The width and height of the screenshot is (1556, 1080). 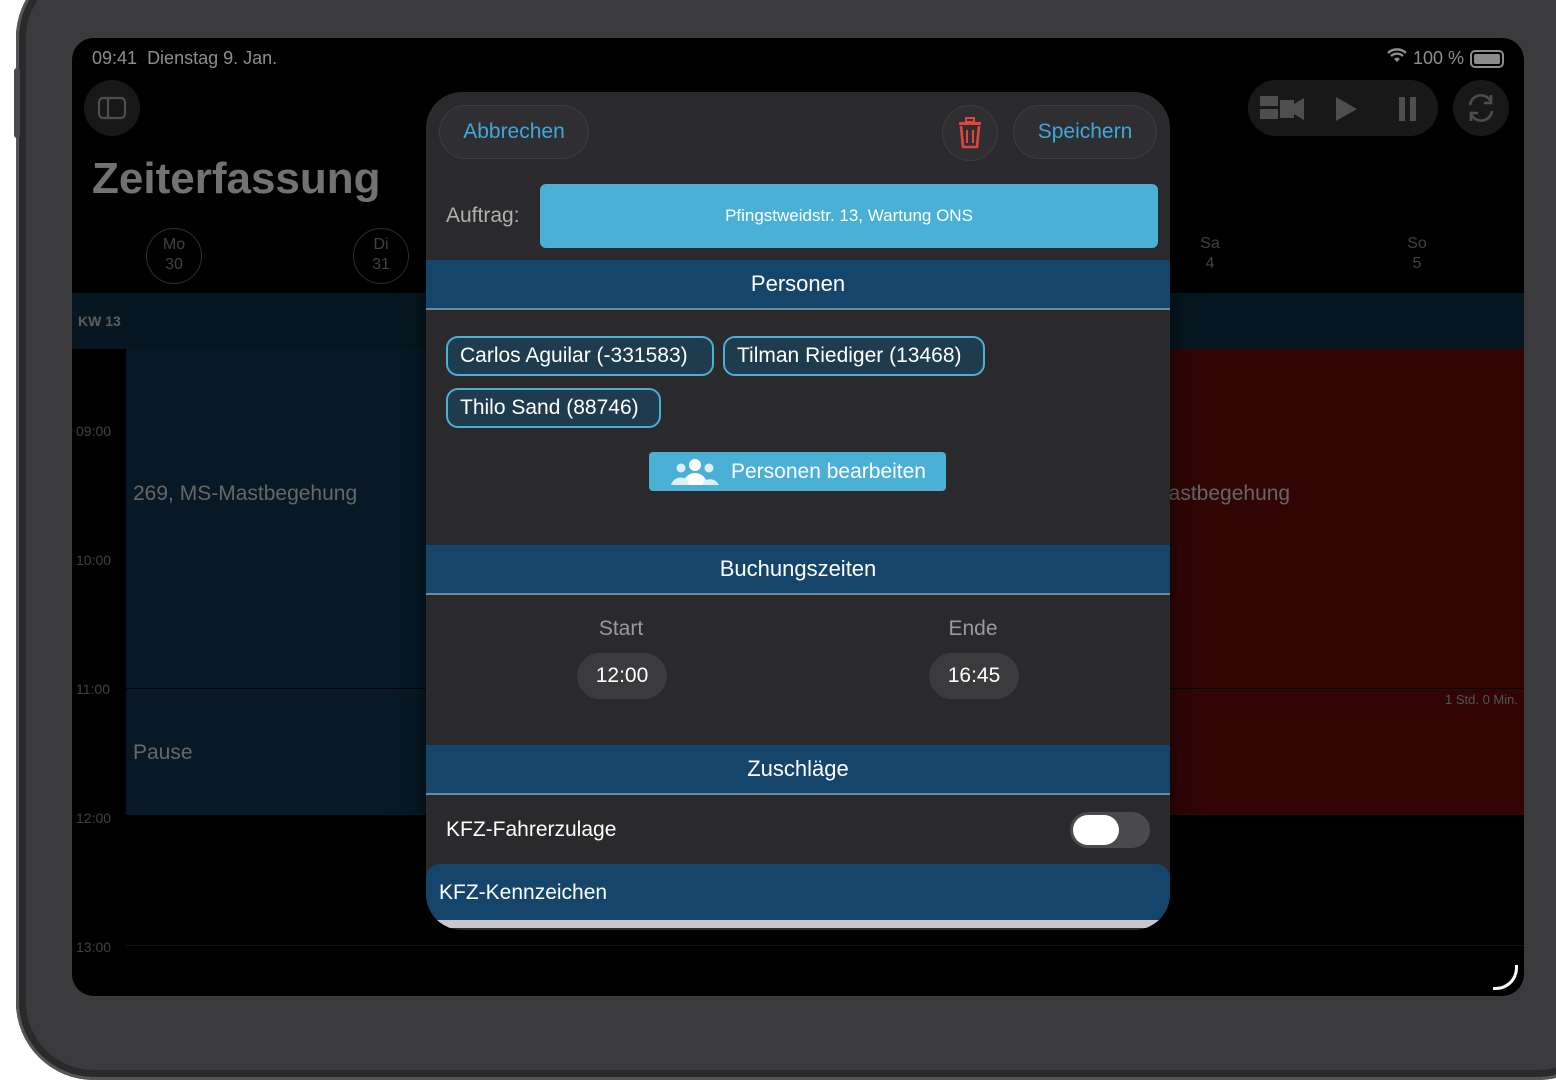 What do you see at coordinates (1085, 132) in the screenshot?
I see `save-button: Speichern` at bounding box center [1085, 132].